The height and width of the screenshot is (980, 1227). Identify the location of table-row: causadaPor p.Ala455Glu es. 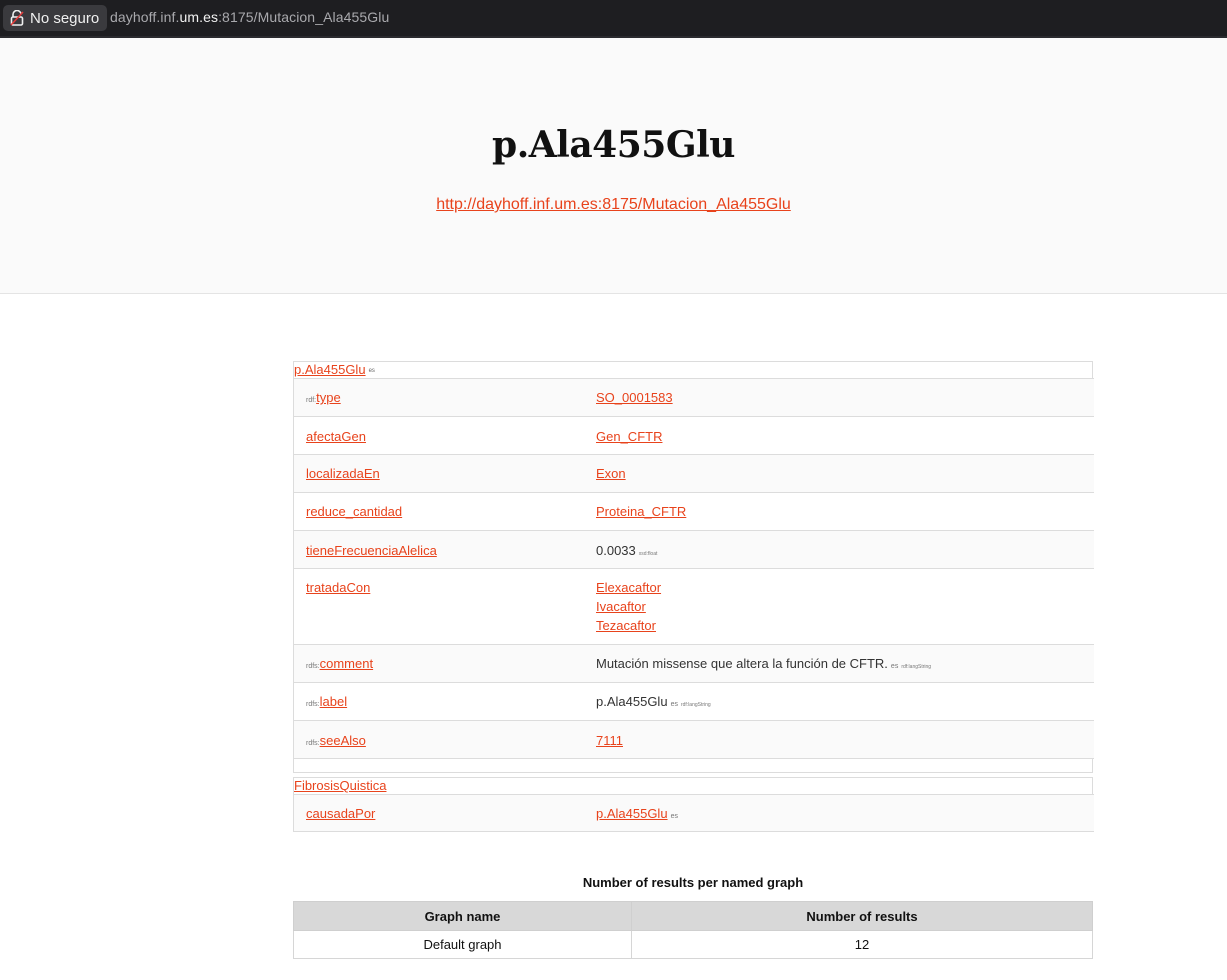
(694, 813).